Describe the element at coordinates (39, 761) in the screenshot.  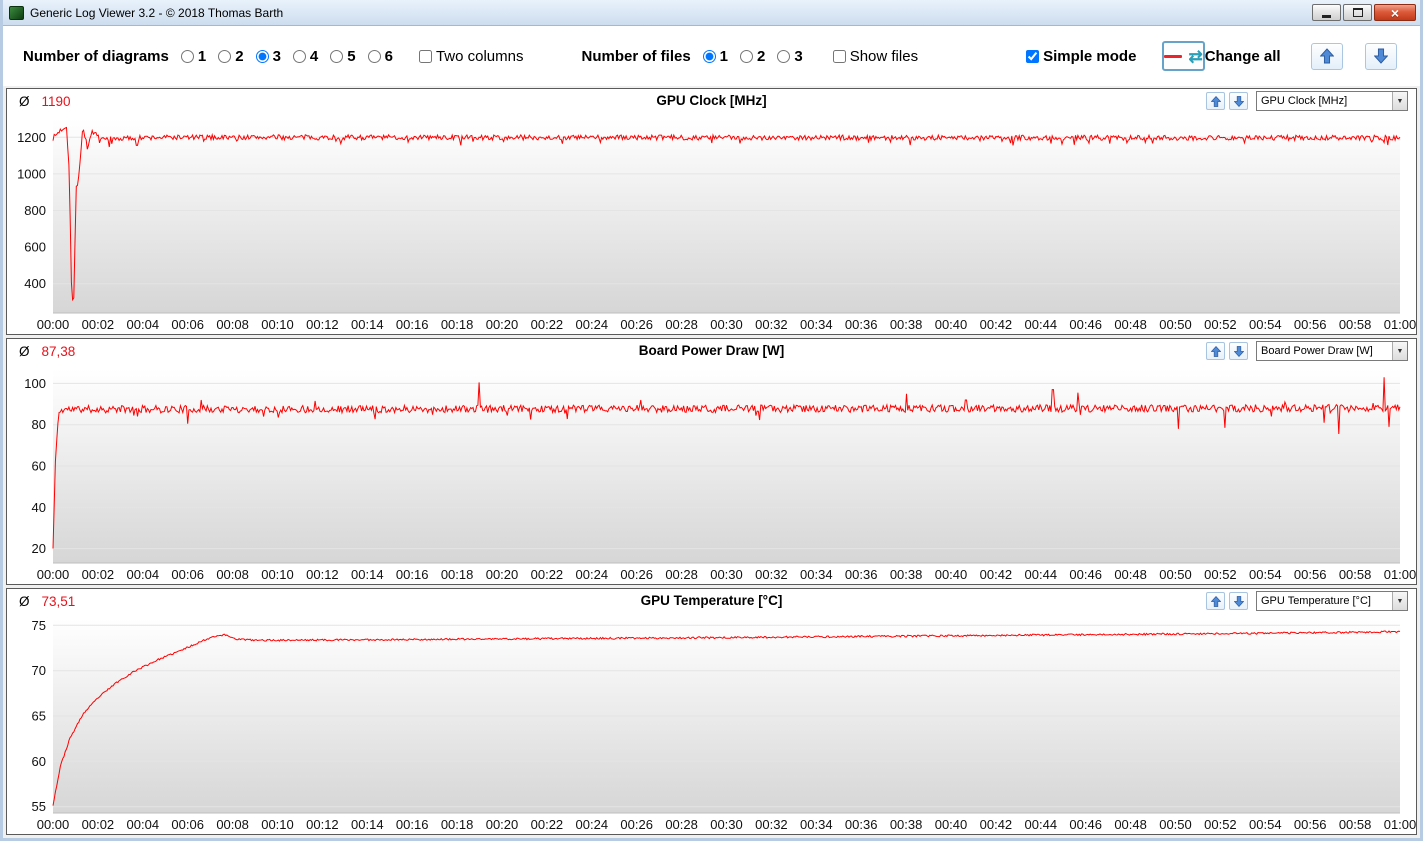
I see `svg-text: 60` at that location.